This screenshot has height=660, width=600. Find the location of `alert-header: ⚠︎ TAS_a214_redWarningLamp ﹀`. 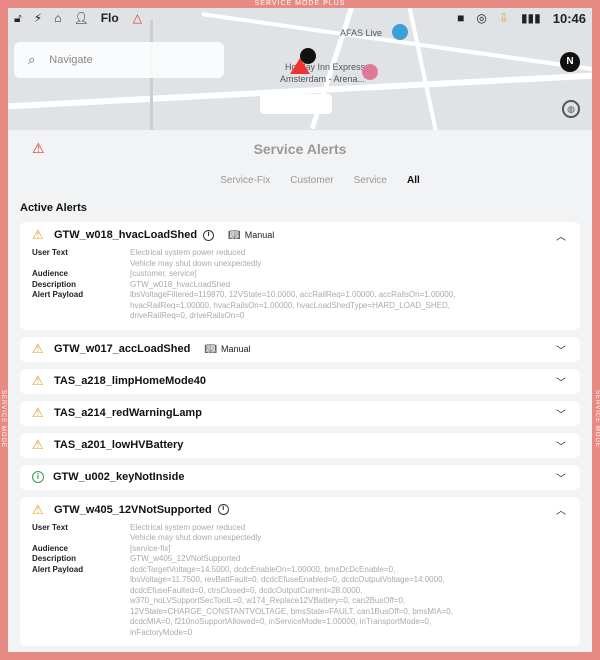

alert-header: ⚠︎ TAS_a214_redWarningLamp ﹀ is located at coordinates (299, 413).